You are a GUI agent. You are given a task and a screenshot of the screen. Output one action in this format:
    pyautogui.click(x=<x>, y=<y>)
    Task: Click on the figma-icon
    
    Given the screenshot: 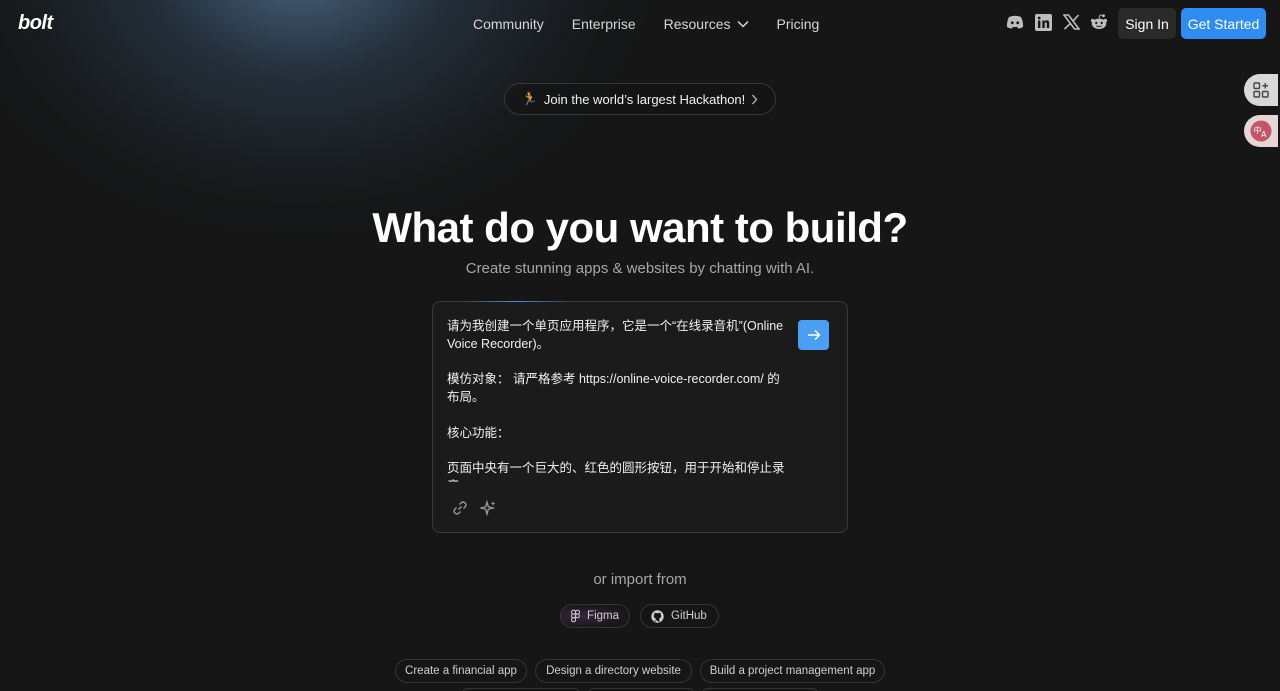 What is the action you would take?
    pyautogui.click(x=576, y=616)
    